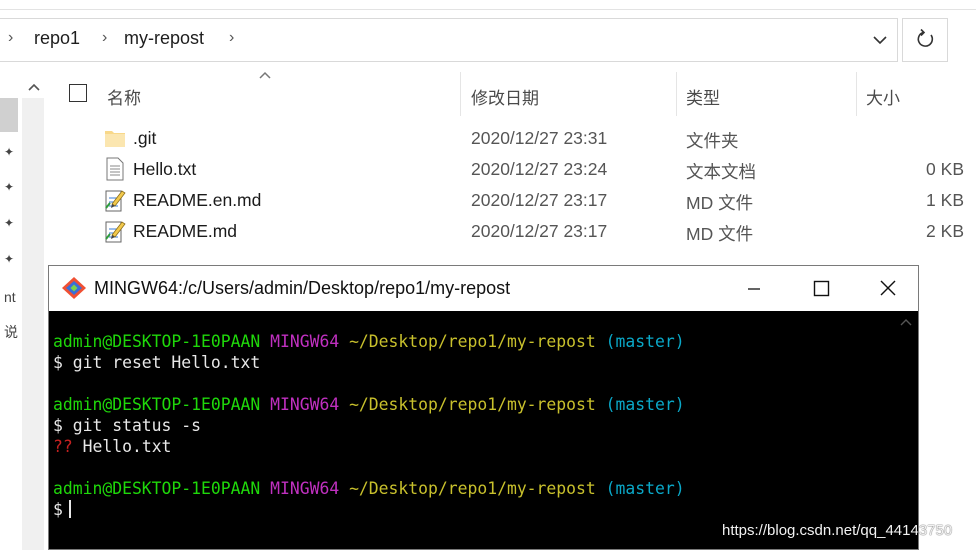 This screenshot has width=976, height=550. I want to click on column-header-name: 名称, so click(124, 96).